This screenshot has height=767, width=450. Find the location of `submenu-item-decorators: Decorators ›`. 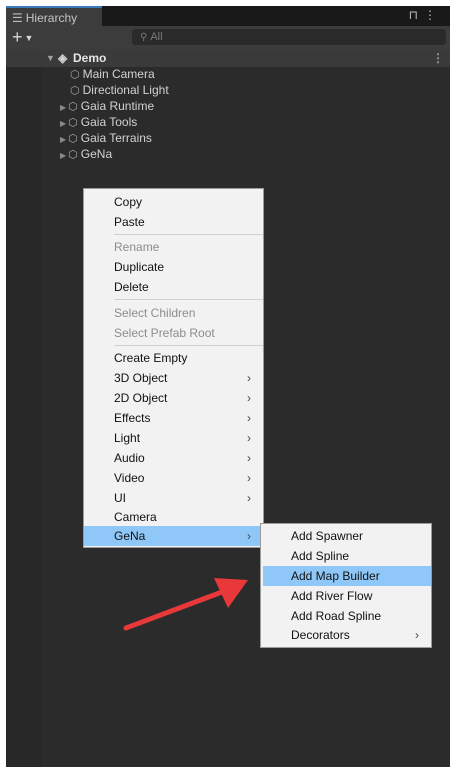

submenu-item-decorators: Decorators › is located at coordinates (347, 635).